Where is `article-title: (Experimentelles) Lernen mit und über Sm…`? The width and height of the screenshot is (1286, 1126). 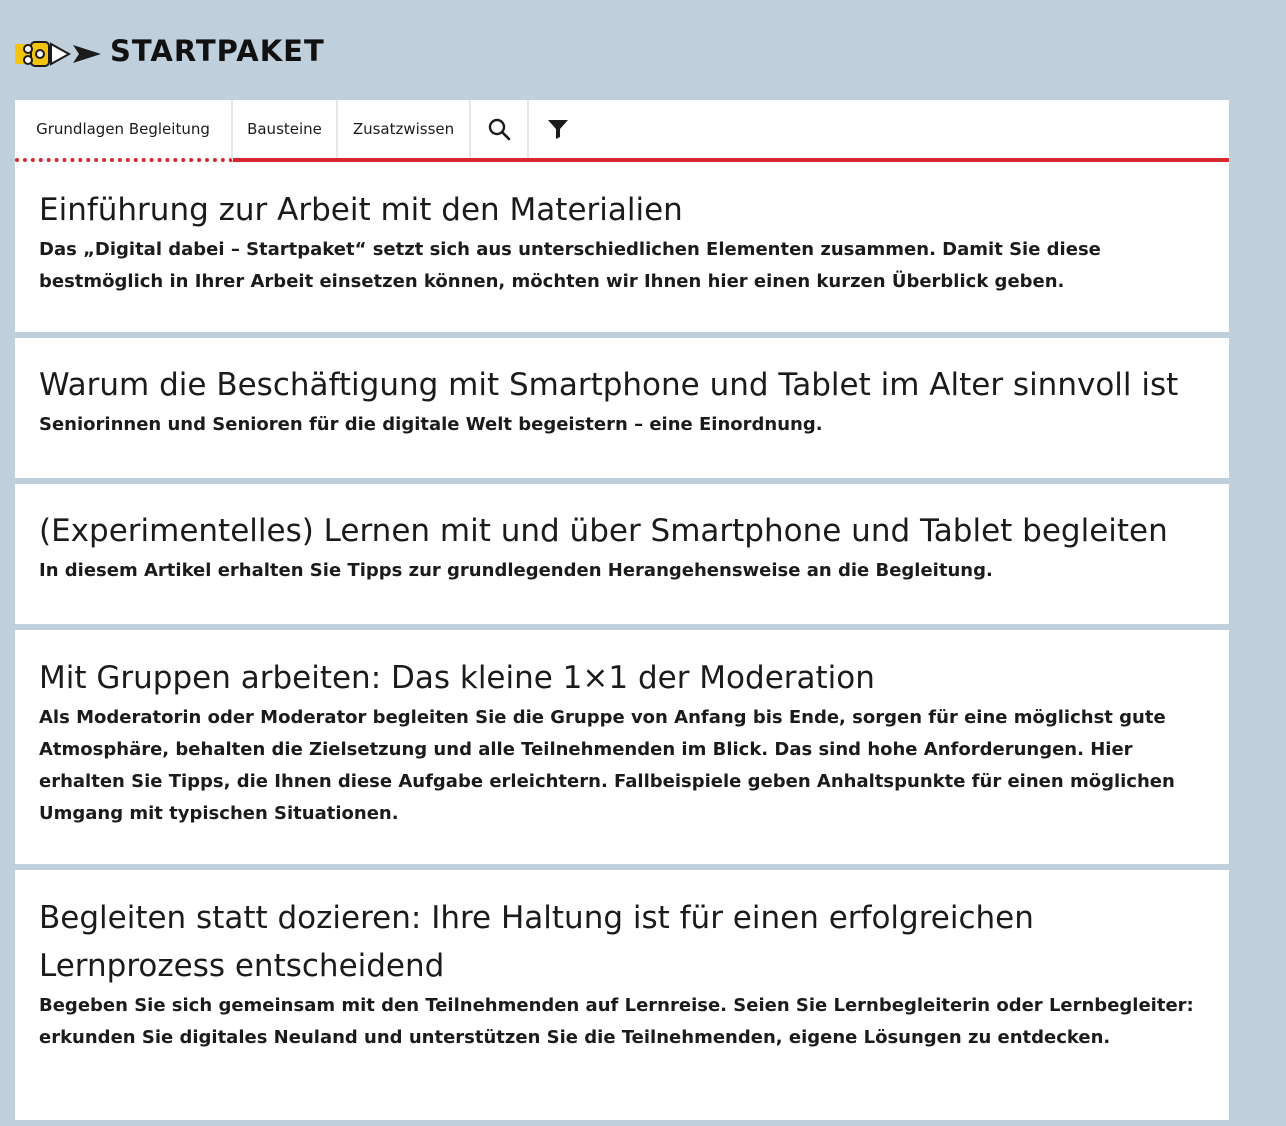
article-title: (Experimentelles) Lernen mit und über Sm… is located at coordinates (622, 531).